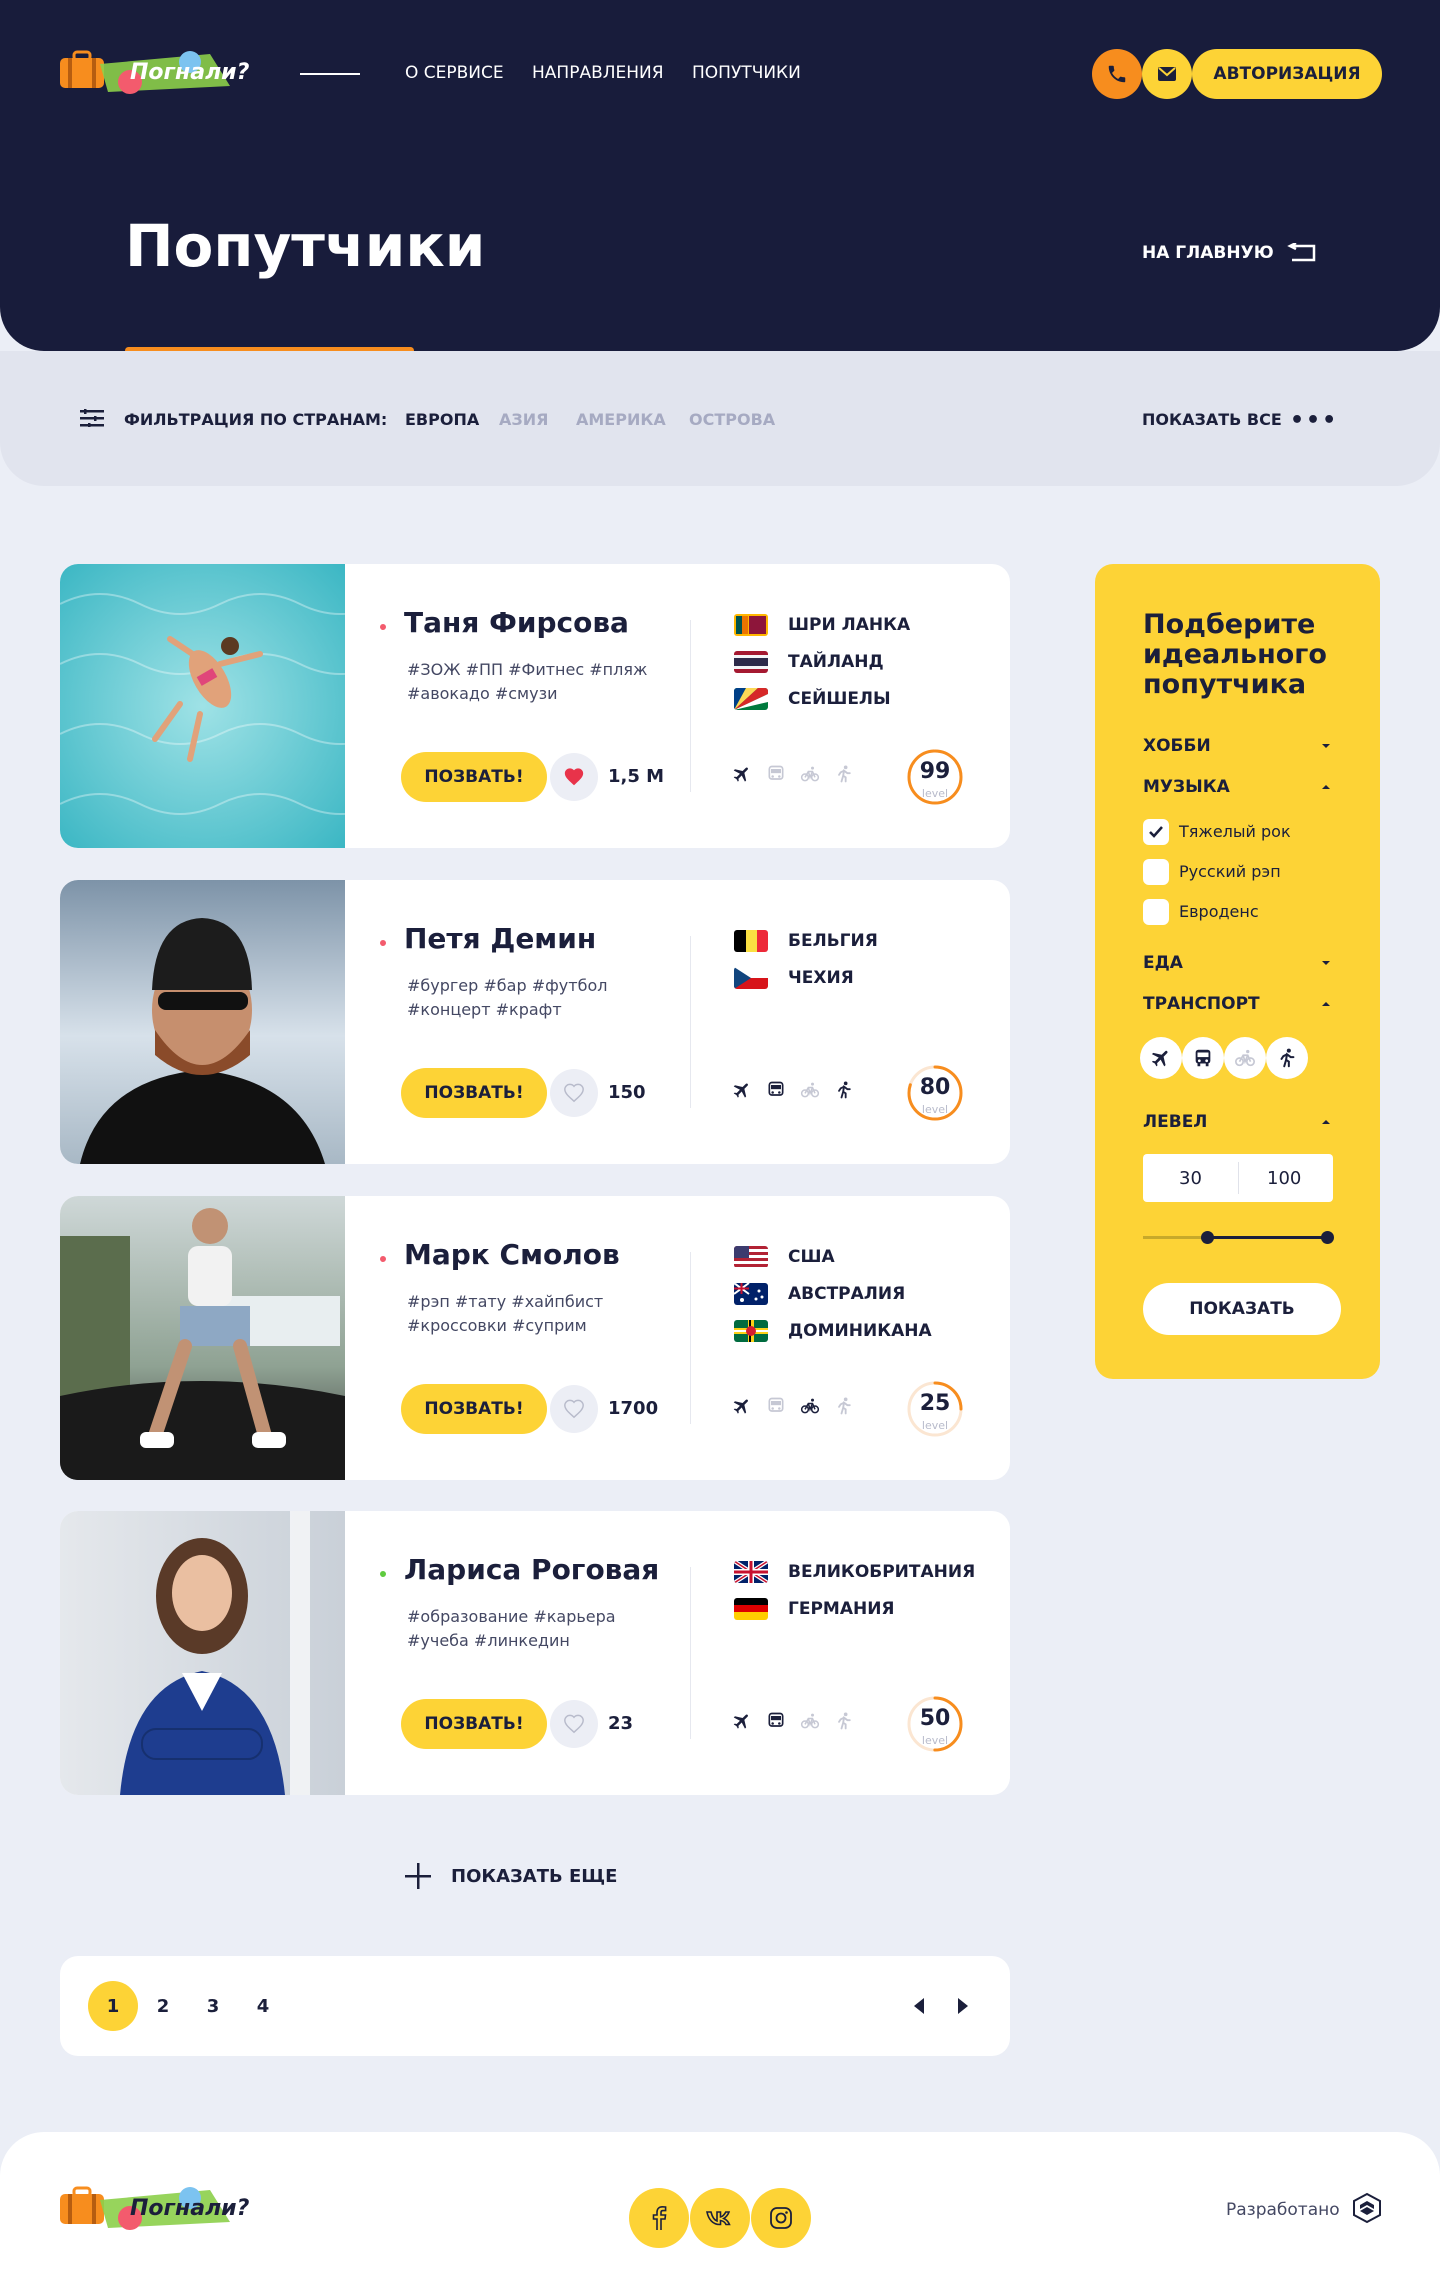  Describe the element at coordinates (720, 2218) in the screenshot. I see `vk-button` at that location.